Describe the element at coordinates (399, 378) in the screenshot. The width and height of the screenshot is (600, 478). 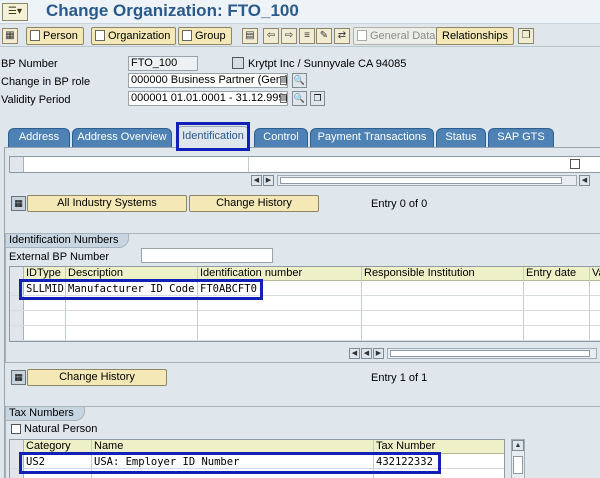
I see `entry-count: Entry 1 of 1` at that location.